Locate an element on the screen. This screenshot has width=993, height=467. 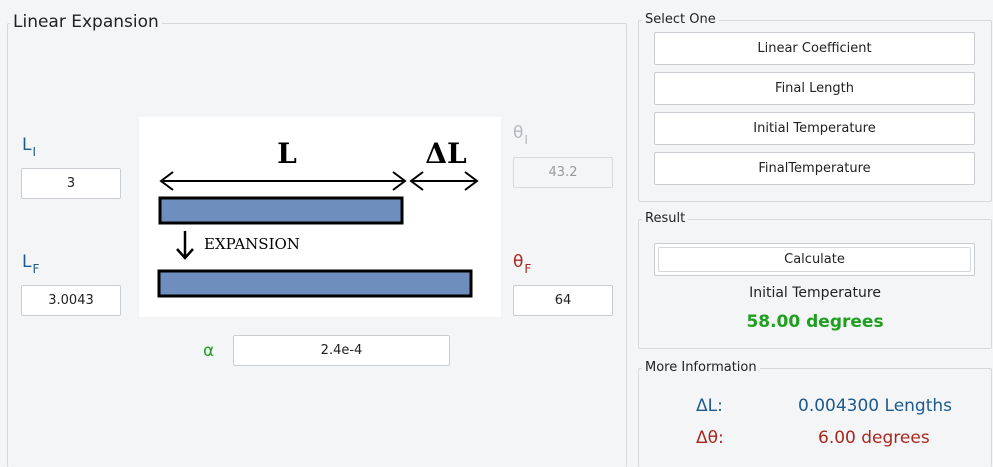
initial-temperature-label: θI is located at coordinates (520, 135).